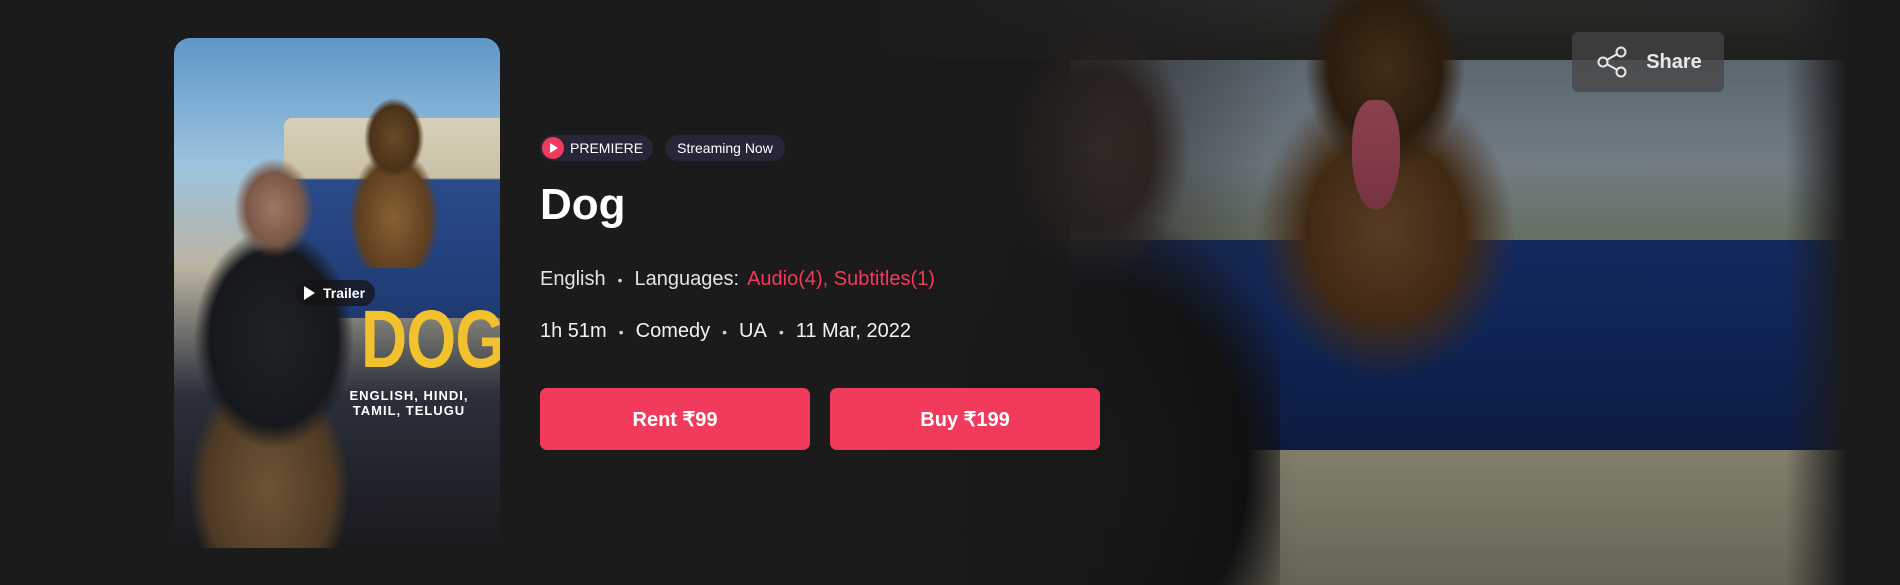 Image resolution: width=1900 pixels, height=585 pixels. What do you see at coordinates (965, 419) in the screenshot?
I see `buy-button: Buy ₹199` at bounding box center [965, 419].